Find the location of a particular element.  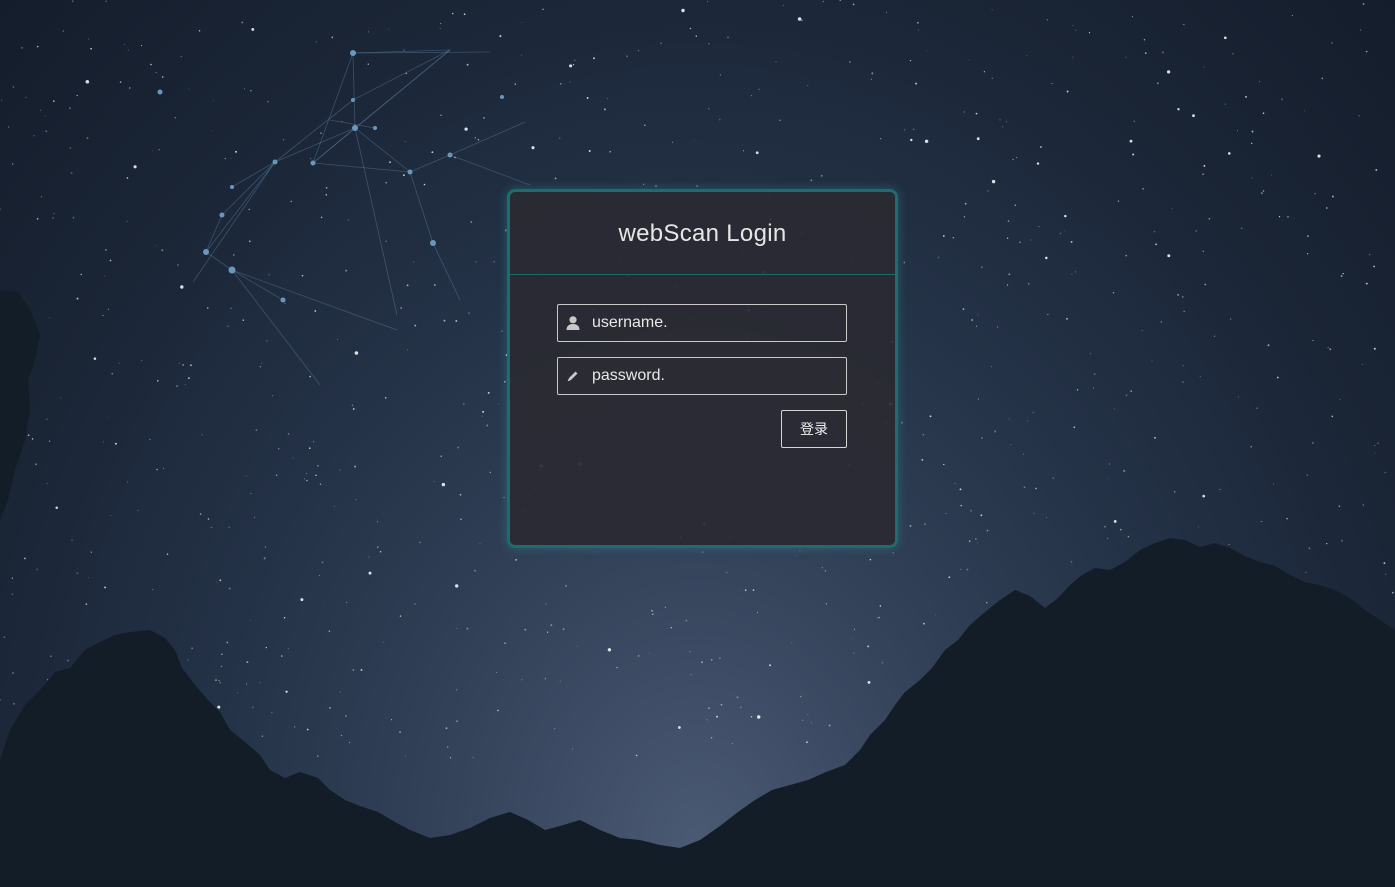

login-button: 登录 is located at coordinates (814, 429).